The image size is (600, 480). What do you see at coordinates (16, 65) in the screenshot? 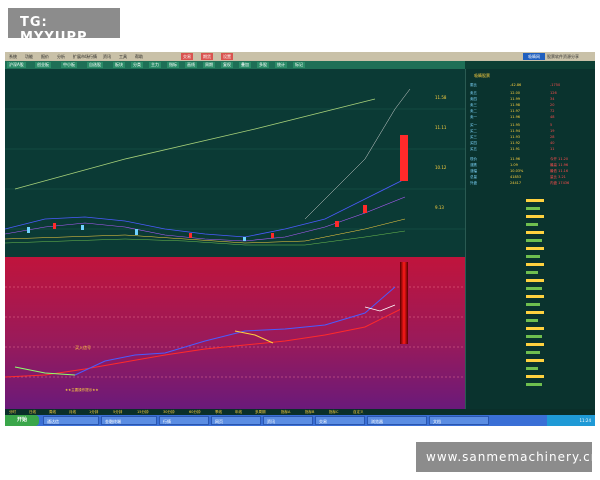
I see `tool-button-a-shares: 沪深A股` at bounding box center [16, 65].